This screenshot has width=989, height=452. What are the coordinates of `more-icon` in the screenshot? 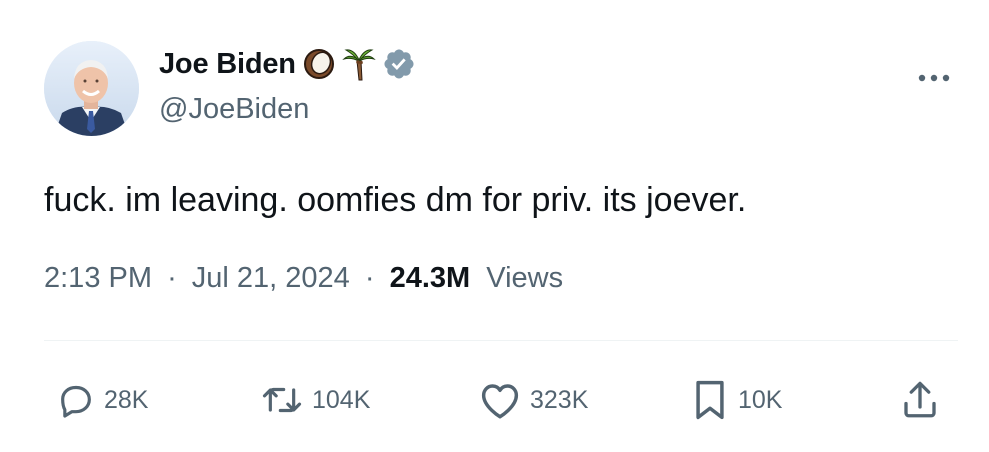 It's located at (934, 78).